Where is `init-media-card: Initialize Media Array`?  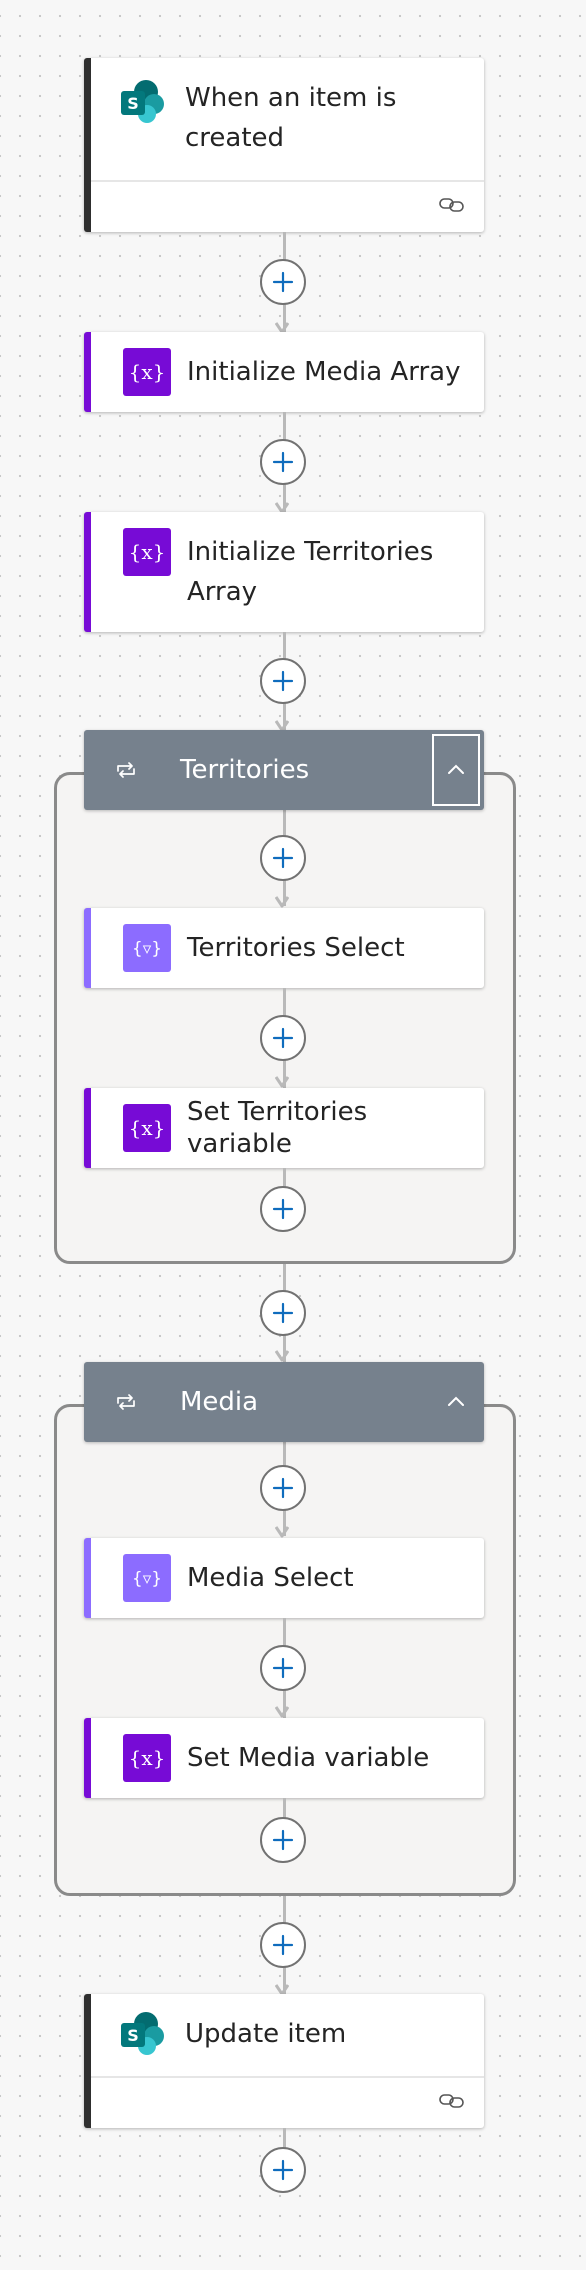
init-media-card: Initialize Media Array is located at coordinates (284, 372).